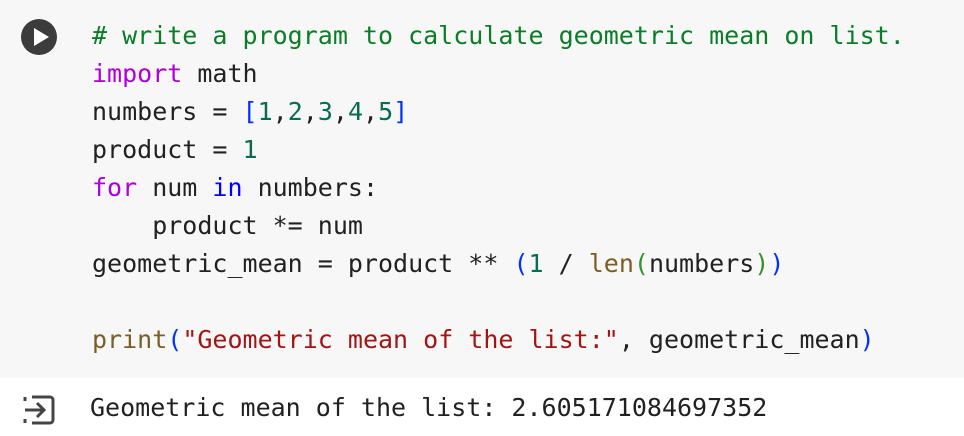 This screenshot has height=436, width=964. I want to click on code-token: numbers:, so click(310, 187).